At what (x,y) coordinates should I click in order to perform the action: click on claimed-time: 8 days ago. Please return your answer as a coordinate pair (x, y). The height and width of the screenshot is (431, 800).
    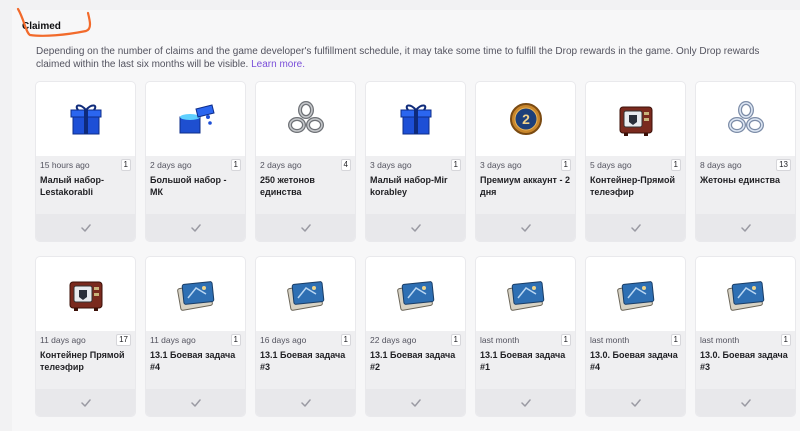
    Looking at the image, I should click on (721, 165).